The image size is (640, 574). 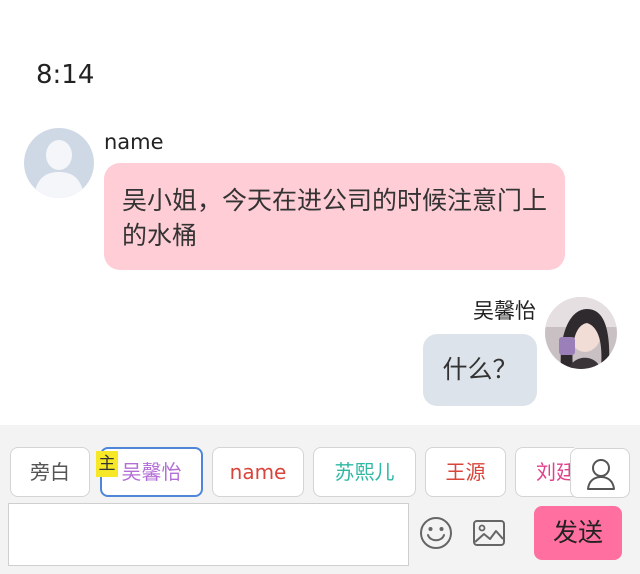 I want to click on message-input, so click(x=208, y=534).